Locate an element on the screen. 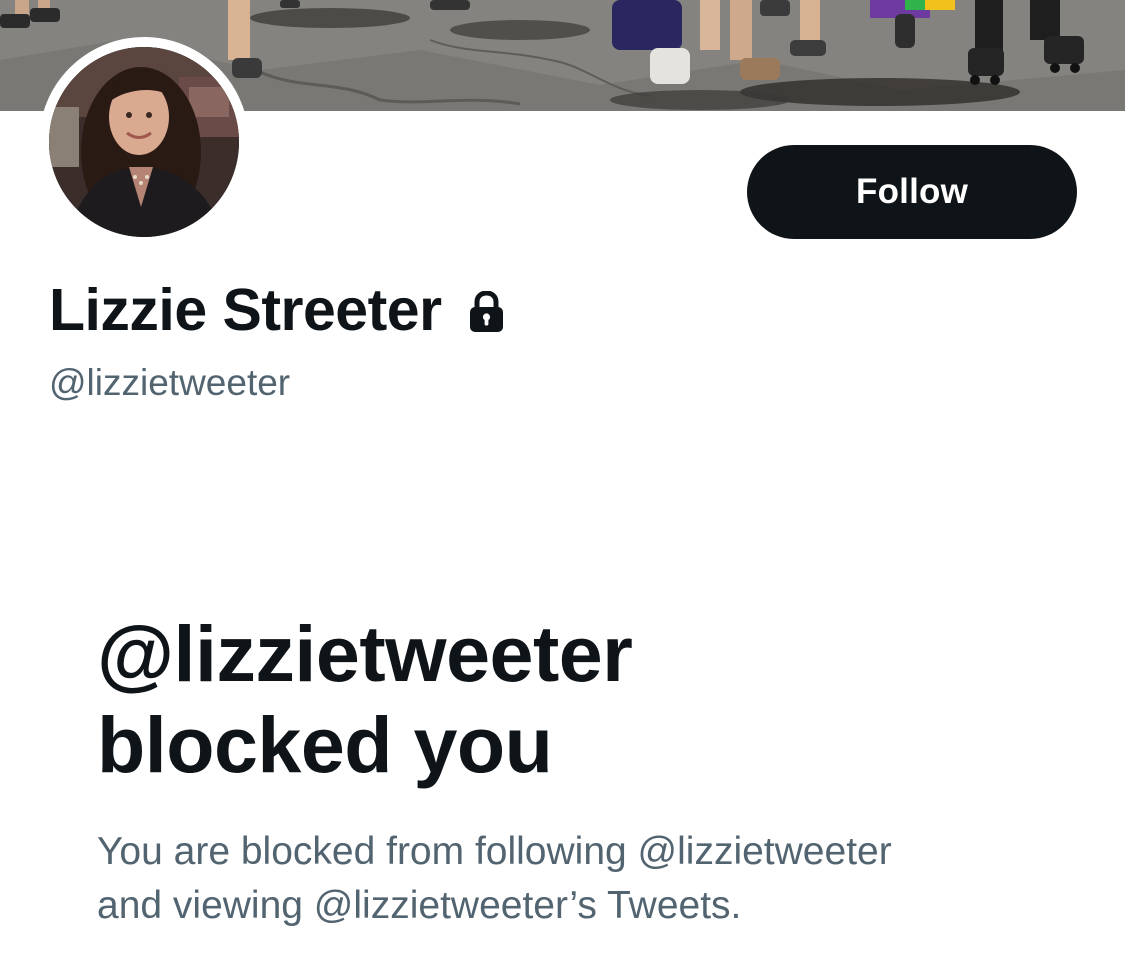 The height and width of the screenshot is (968, 1125). blocked-title-line-2: blocked you is located at coordinates (325, 744).